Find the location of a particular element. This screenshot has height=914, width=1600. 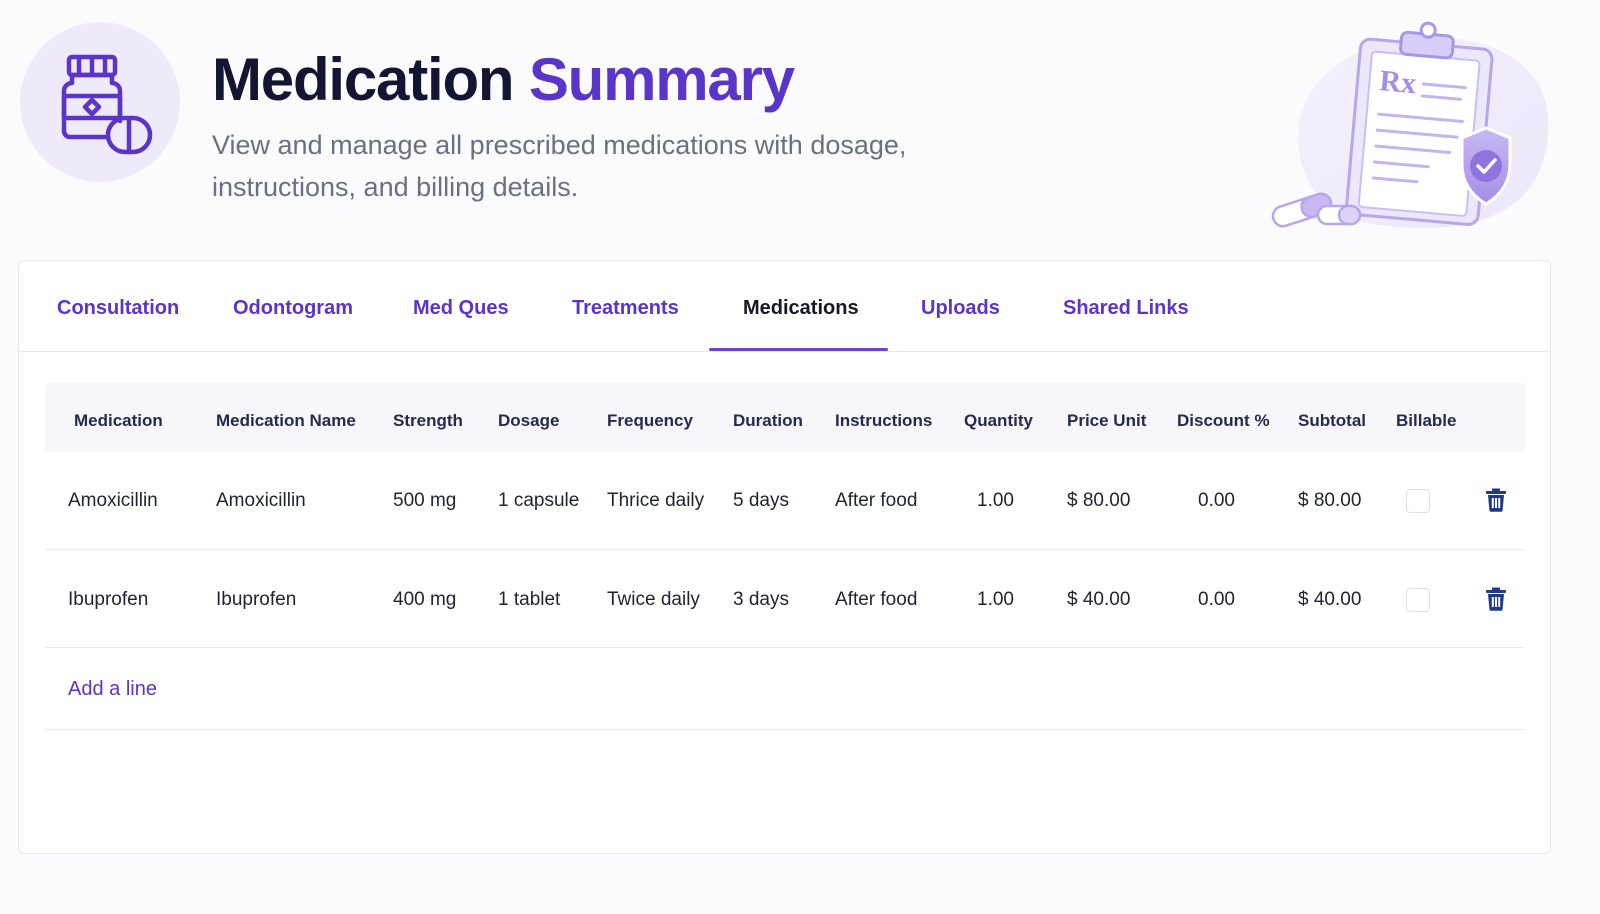

column-header-frequency: Frequency is located at coordinates (650, 421).